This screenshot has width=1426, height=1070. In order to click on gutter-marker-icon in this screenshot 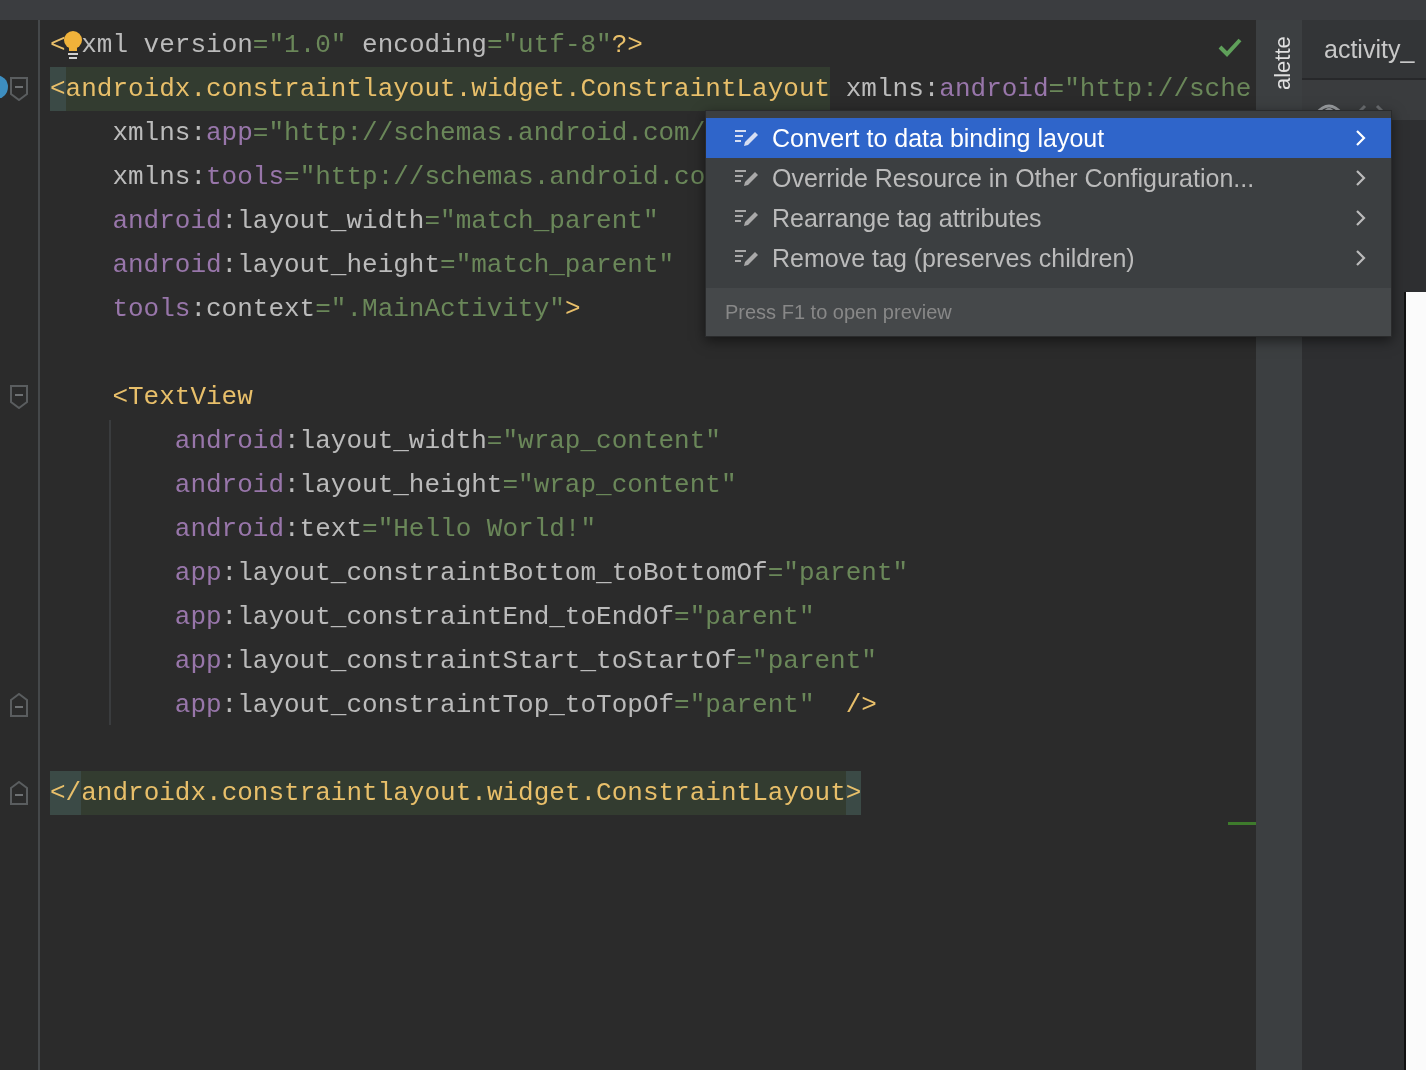, I will do `click(4, 87)`.